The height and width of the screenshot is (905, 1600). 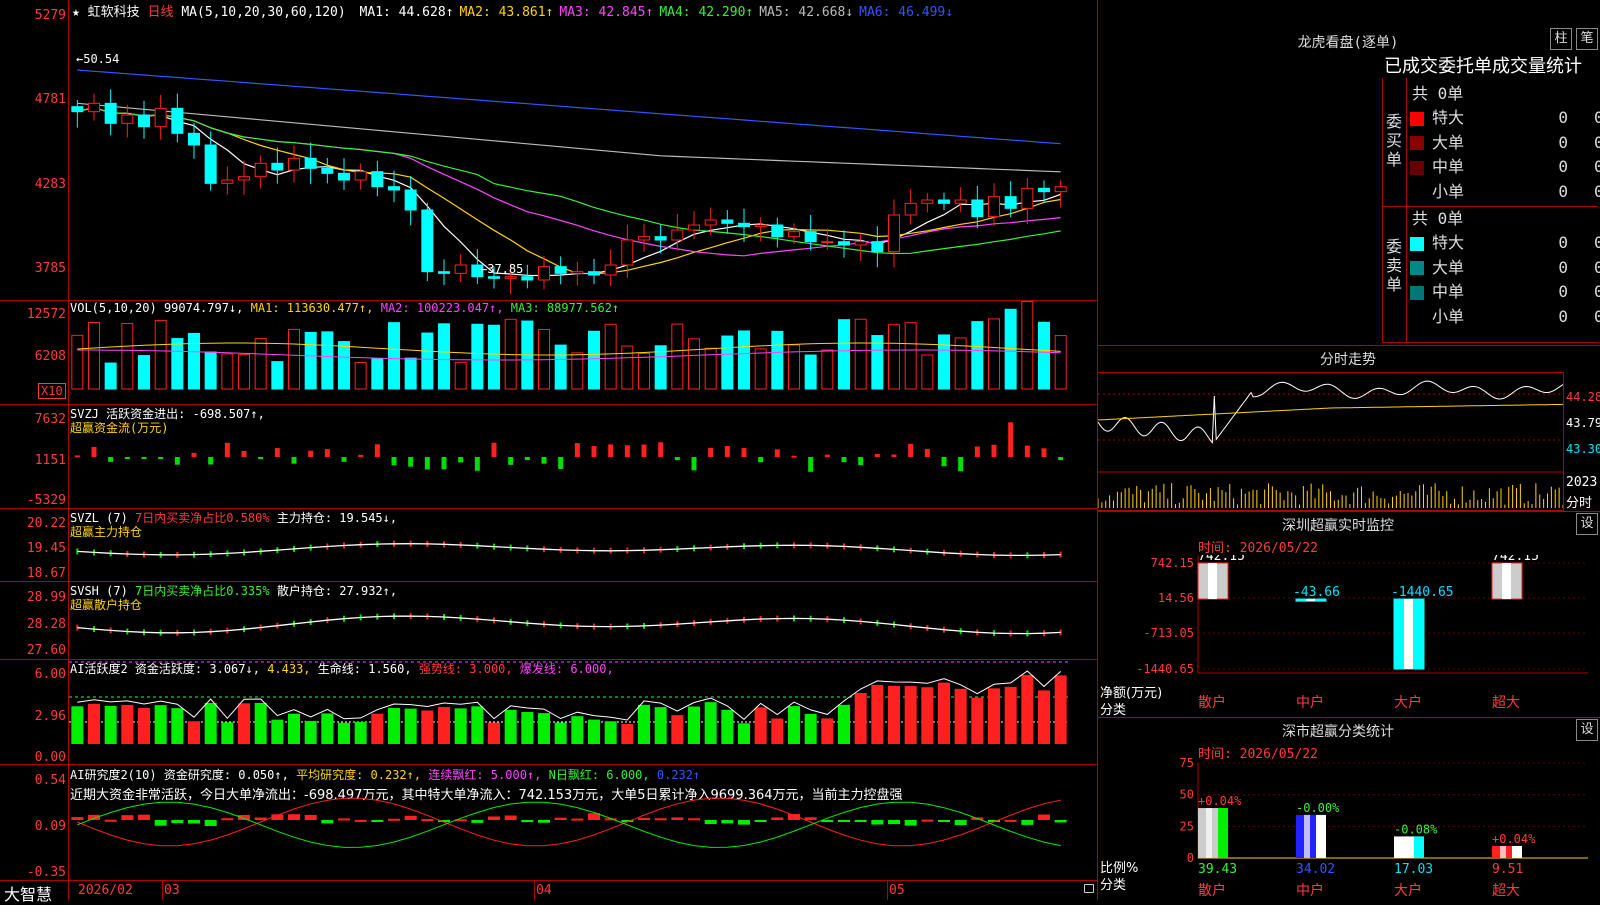 What do you see at coordinates (1587, 730) in the screenshot?
I see `classify-settings-button: 设` at bounding box center [1587, 730].